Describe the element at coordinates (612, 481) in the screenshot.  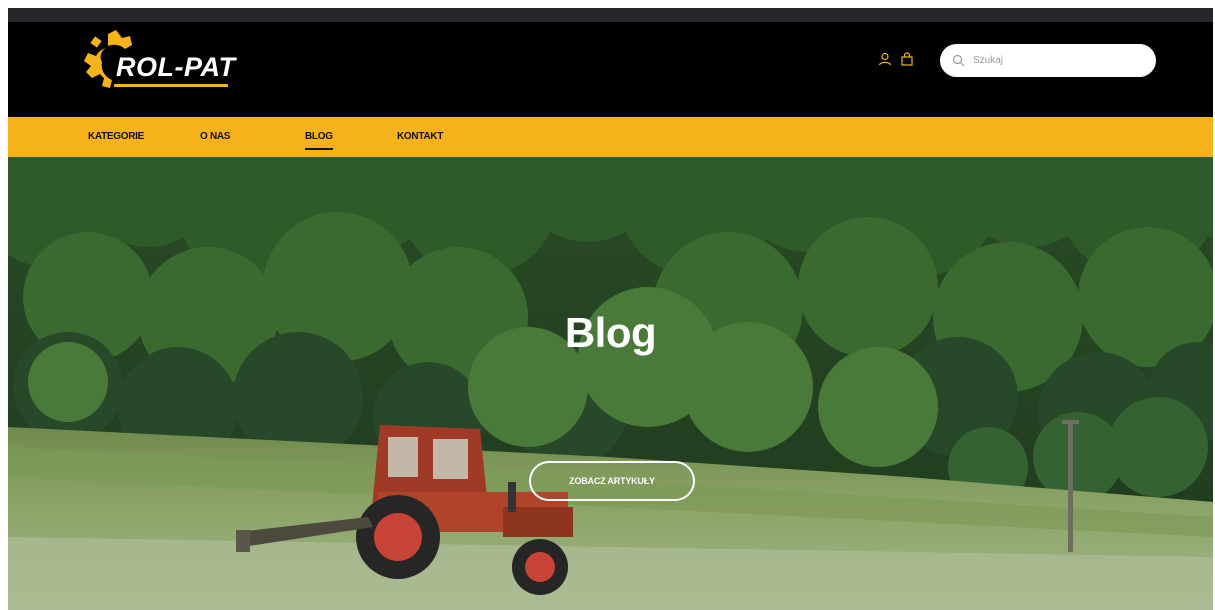
I see `see-articles-button: ZOBACZ ARTYKUŁY` at that location.